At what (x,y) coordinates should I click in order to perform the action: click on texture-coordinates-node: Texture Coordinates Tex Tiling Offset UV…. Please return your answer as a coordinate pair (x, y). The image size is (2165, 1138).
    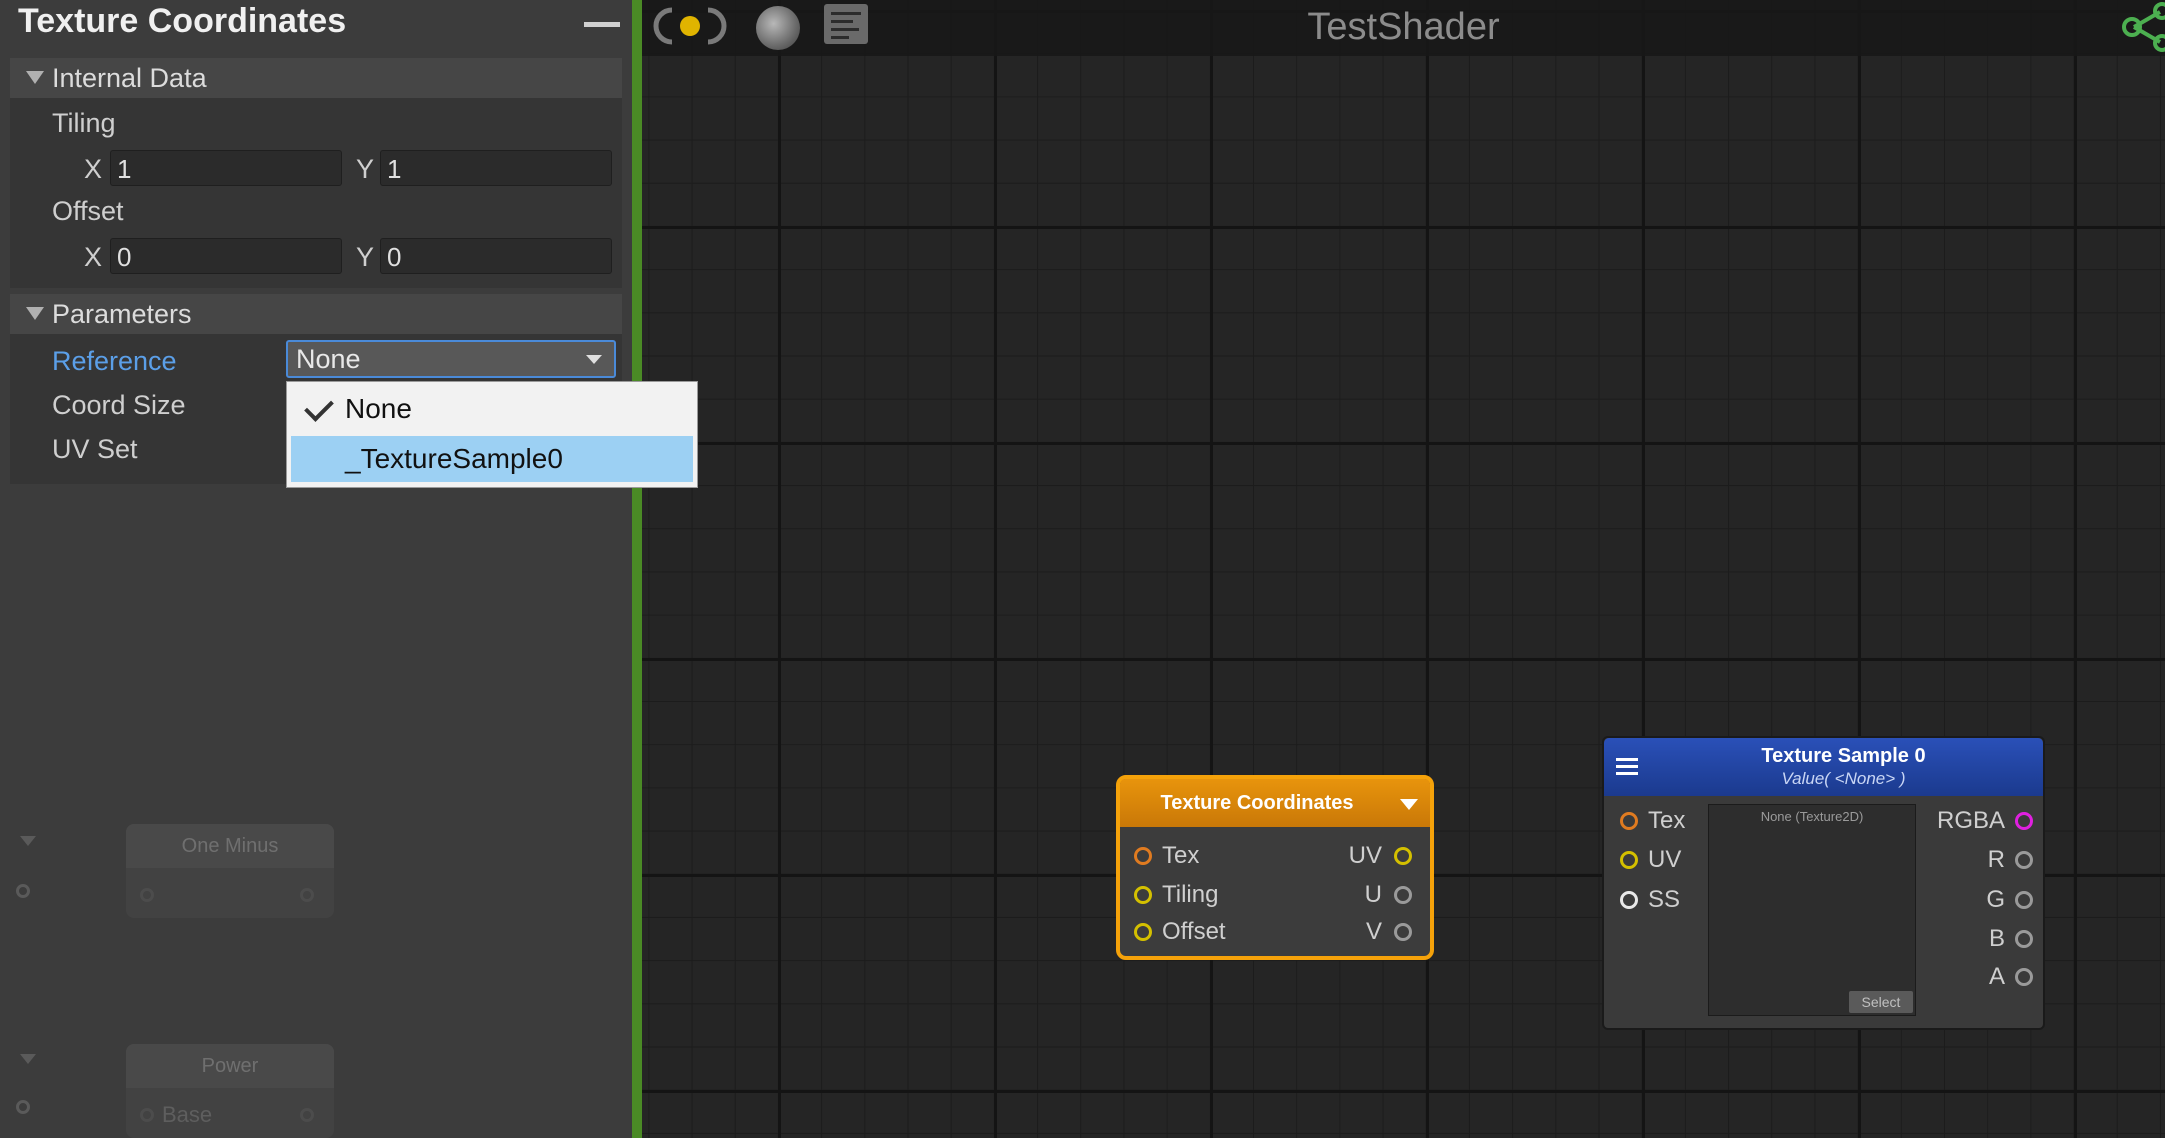
    Looking at the image, I should click on (1275, 867).